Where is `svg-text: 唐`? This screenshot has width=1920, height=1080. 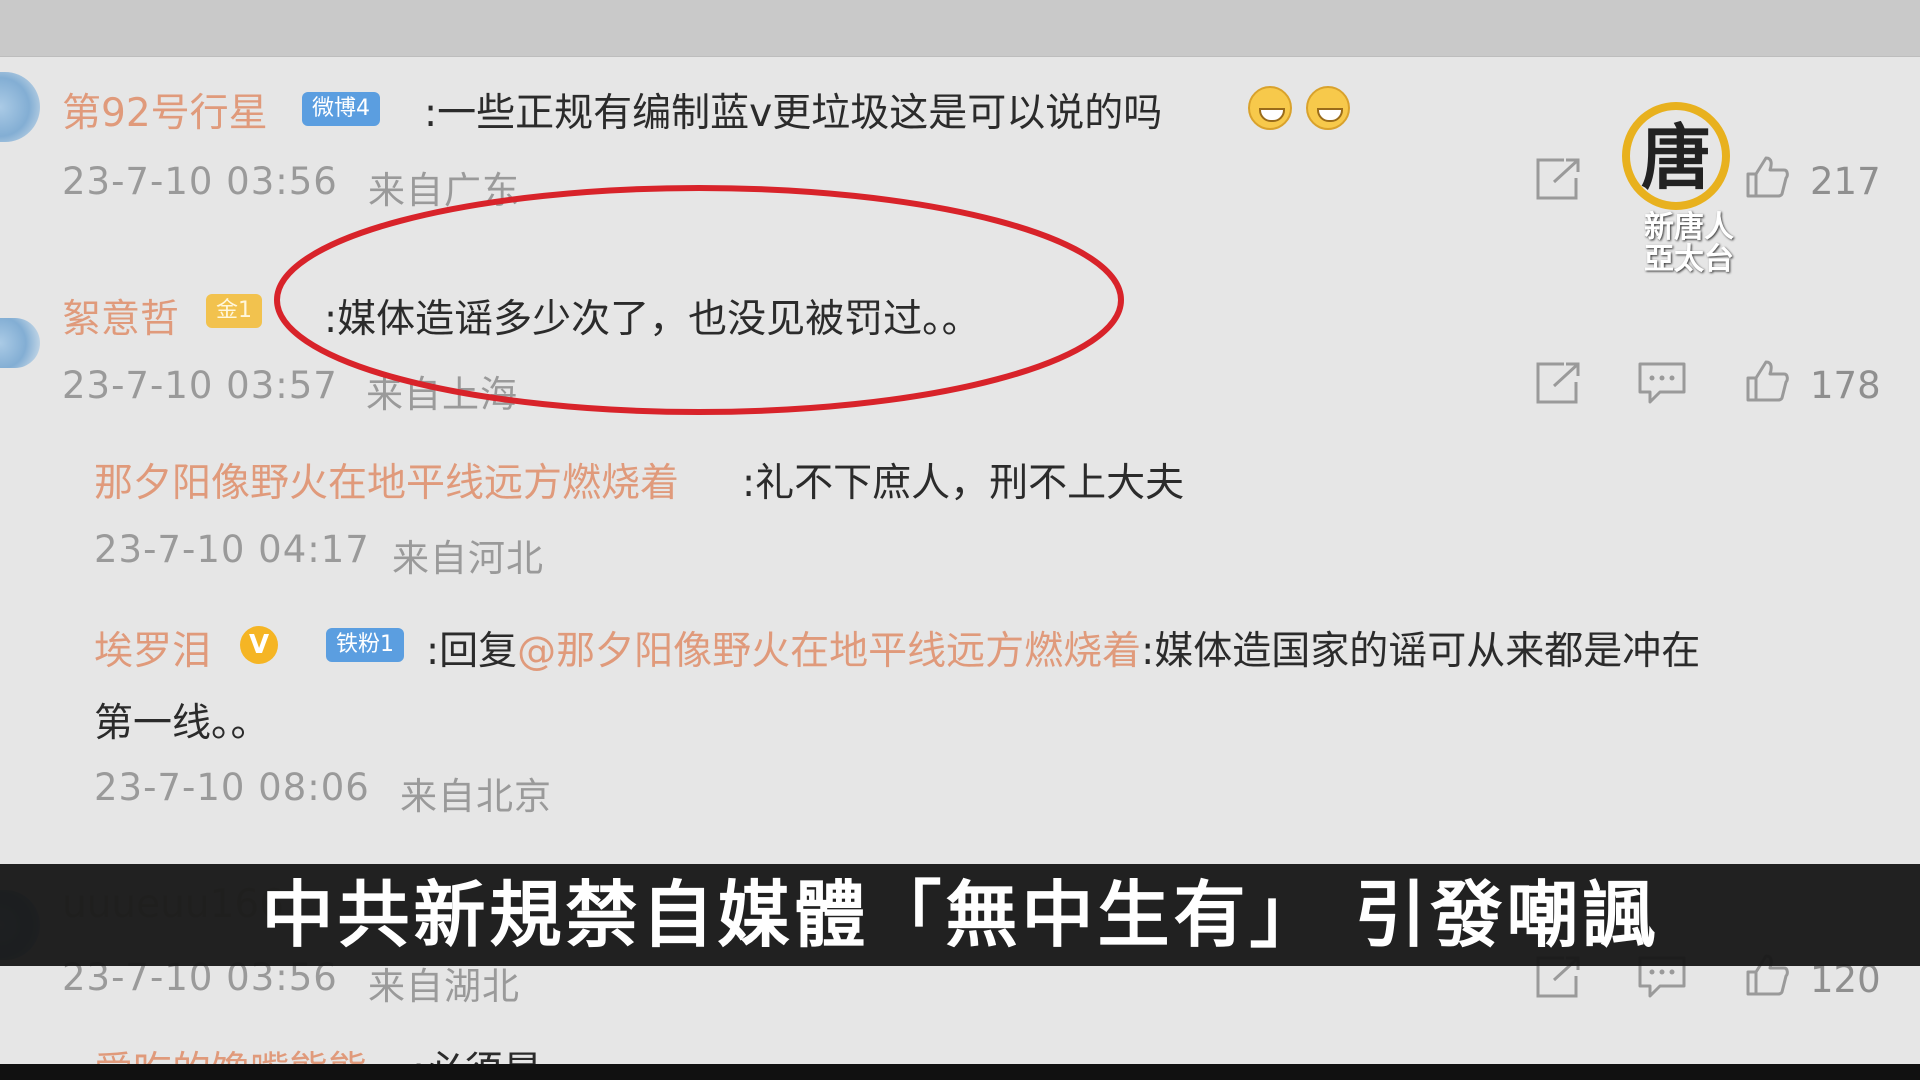
svg-text: 唐 is located at coordinates (1676, 158).